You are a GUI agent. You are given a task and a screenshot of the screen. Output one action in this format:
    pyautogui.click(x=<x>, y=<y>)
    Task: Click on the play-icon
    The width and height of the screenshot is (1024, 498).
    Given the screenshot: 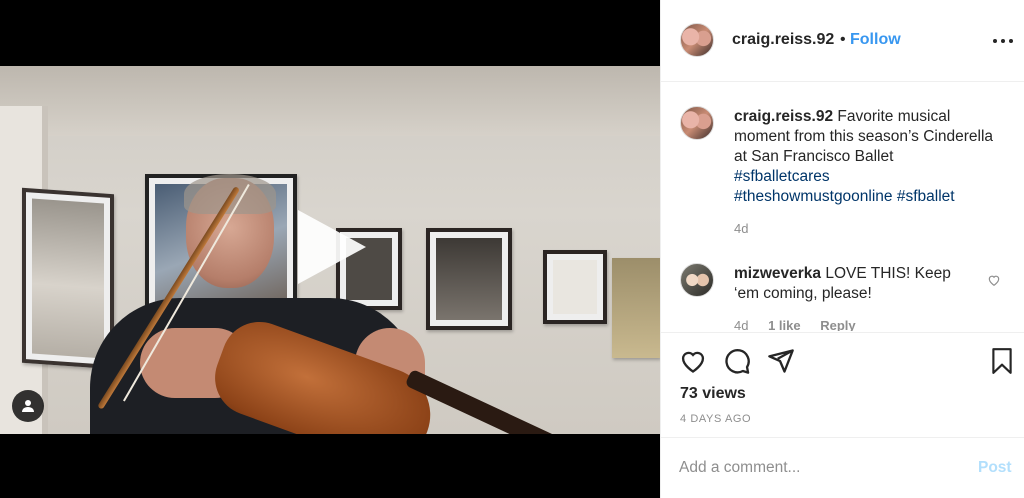 What is the action you would take?
    pyautogui.click(x=332, y=247)
    